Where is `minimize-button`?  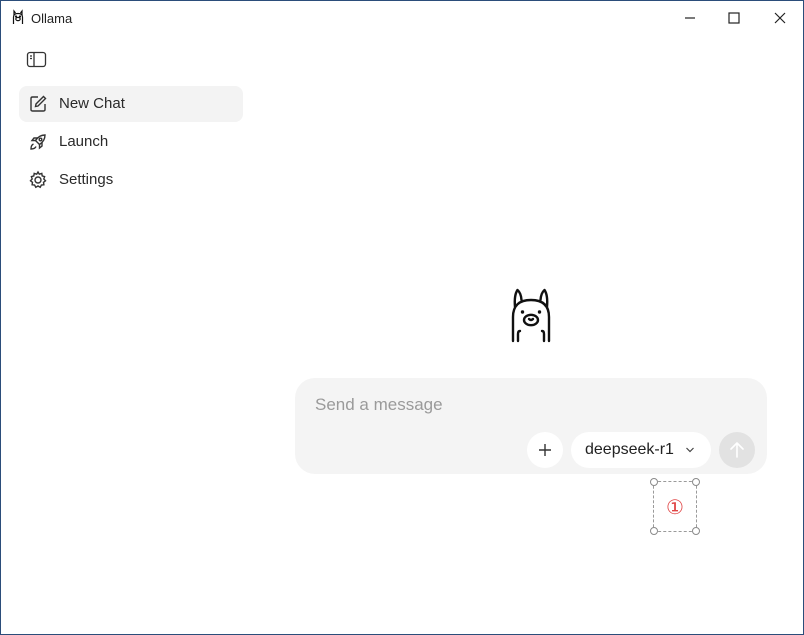 minimize-button is located at coordinates (690, 18).